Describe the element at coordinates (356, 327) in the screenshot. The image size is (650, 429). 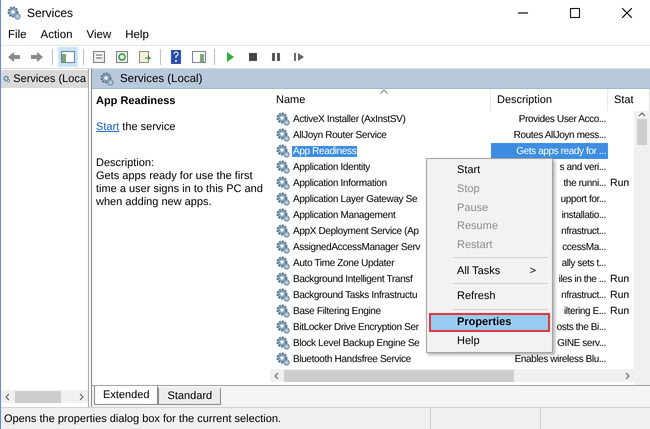
I see `service-name: BitLocker Drive Encryption Ser` at that location.